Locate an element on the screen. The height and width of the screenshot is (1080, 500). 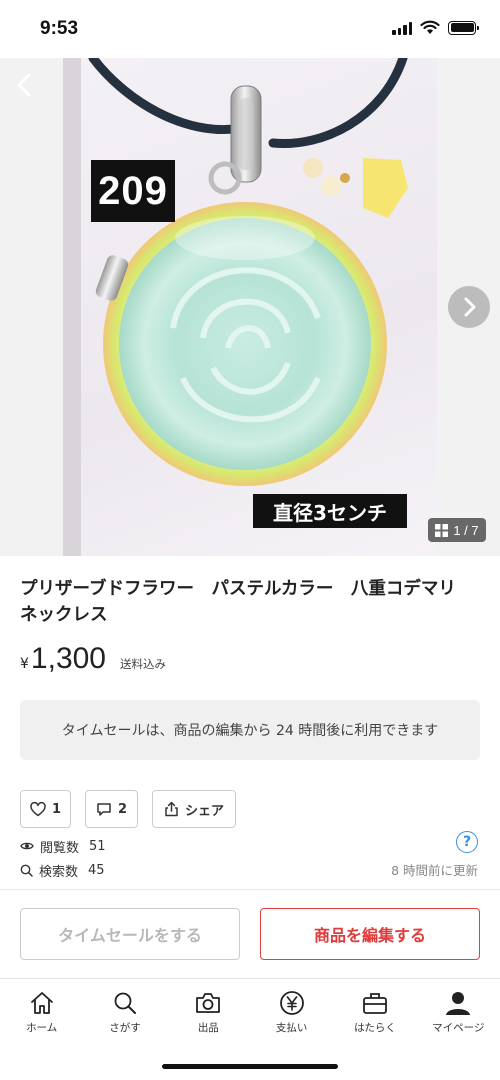
item-title: プリザーブドフラワー パステルカラー 八重コデマリ ネックレス is located at coordinates (247, 602).